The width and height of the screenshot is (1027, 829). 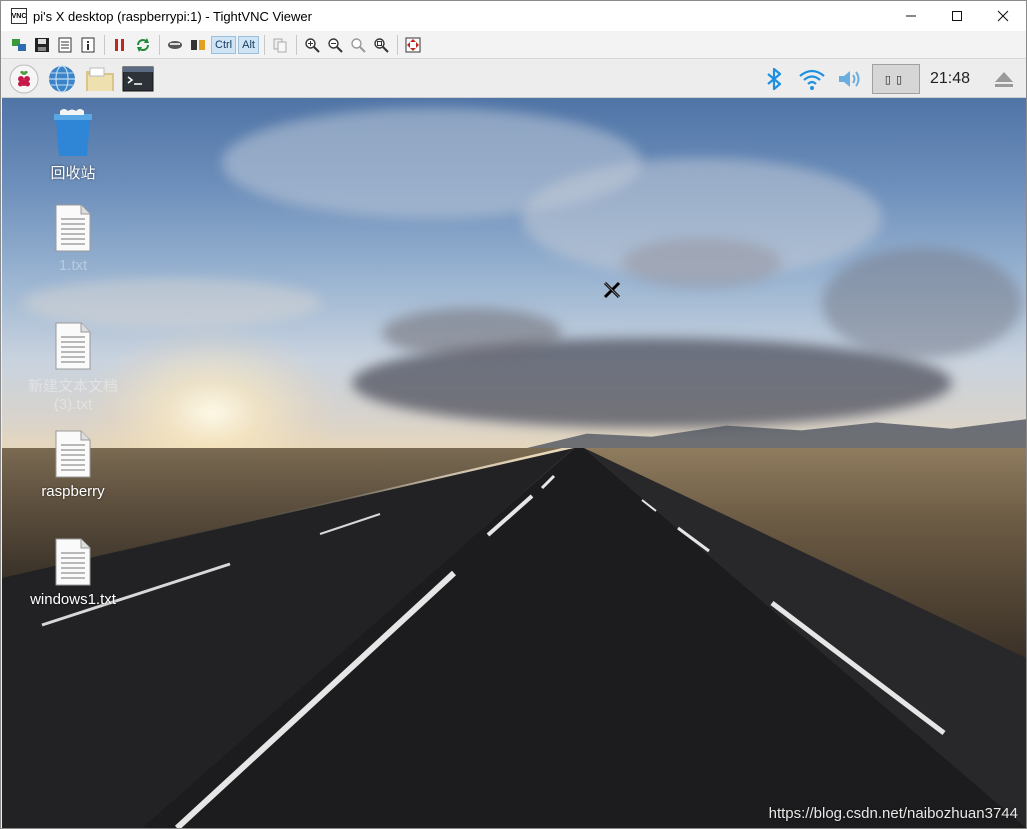 I want to click on ctrl-alt-del-icon, so click(x=175, y=44).